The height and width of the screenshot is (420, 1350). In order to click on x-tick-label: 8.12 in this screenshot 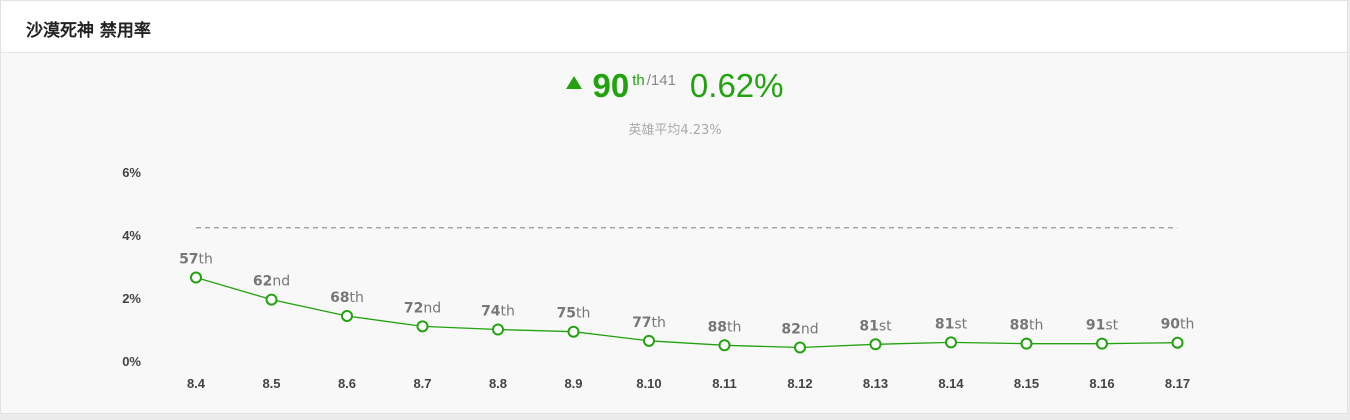, I will do `click(799, 383)`.